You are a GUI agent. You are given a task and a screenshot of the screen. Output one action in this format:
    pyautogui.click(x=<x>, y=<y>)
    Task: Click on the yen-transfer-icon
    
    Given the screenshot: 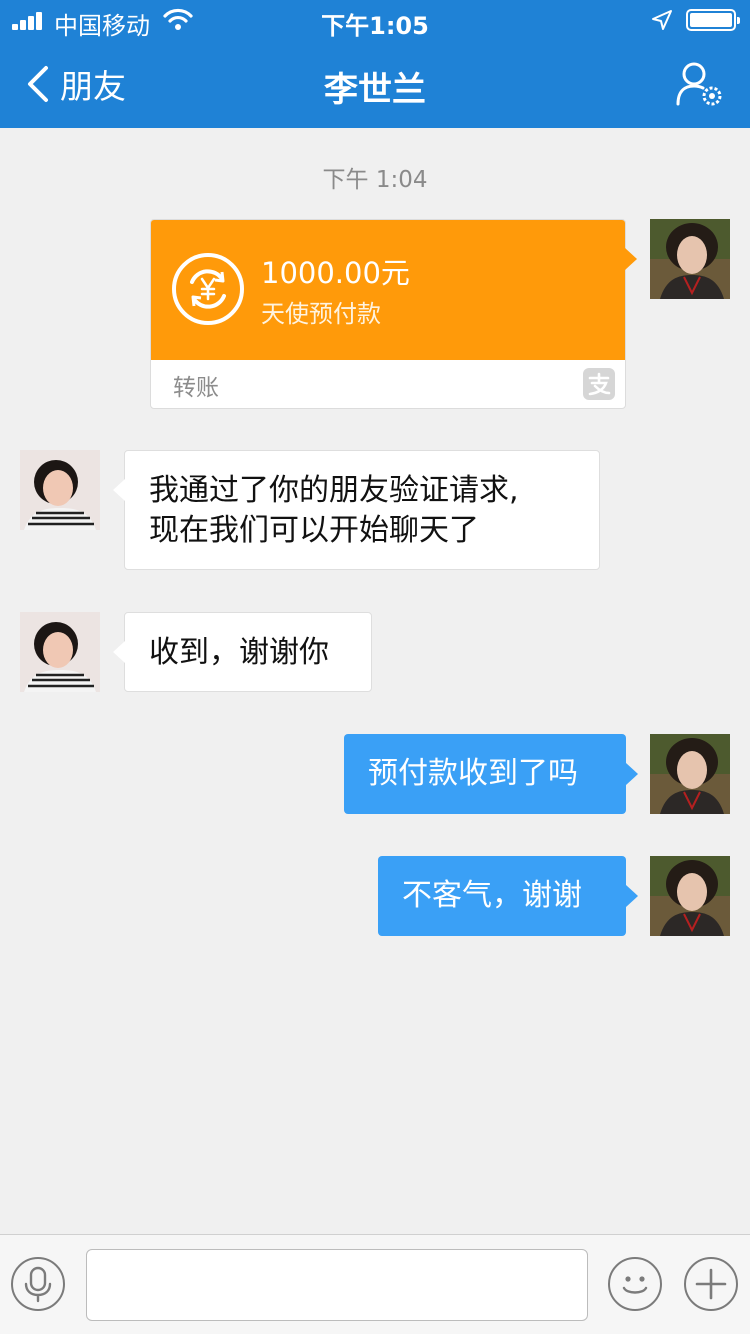 What is the action you would take?
    pyautogui.click(x=208, y=289)
    